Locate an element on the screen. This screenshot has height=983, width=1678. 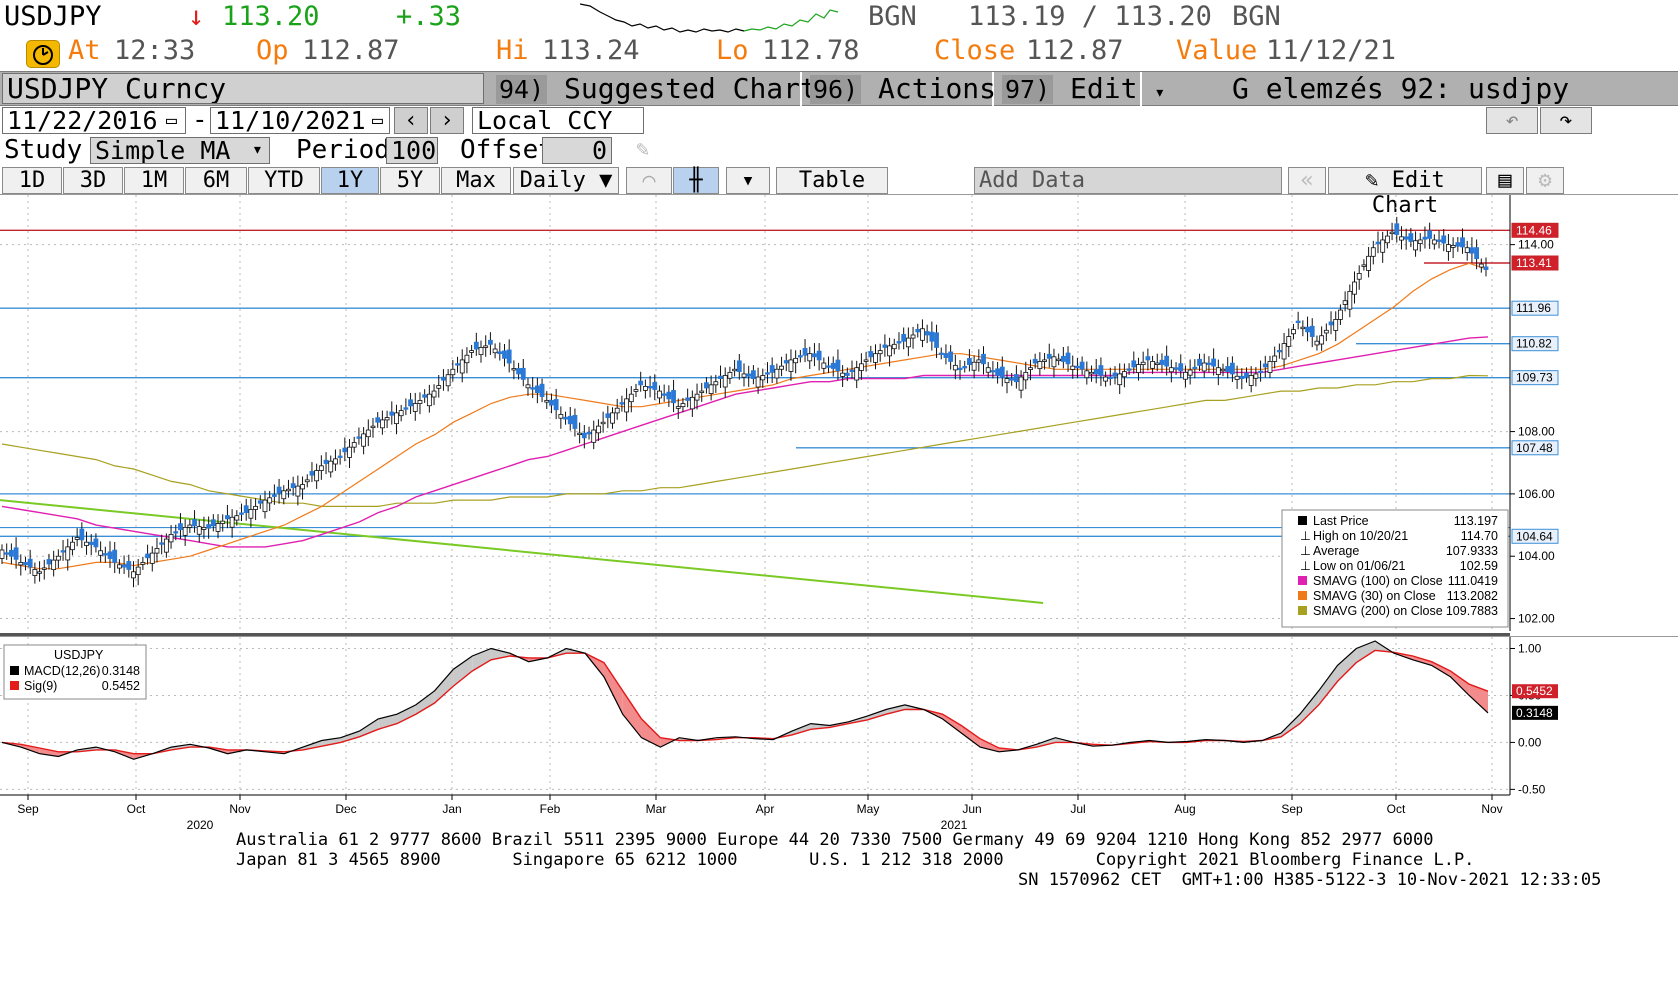
tab-3d: 3D is located at coordinates (93, 180).